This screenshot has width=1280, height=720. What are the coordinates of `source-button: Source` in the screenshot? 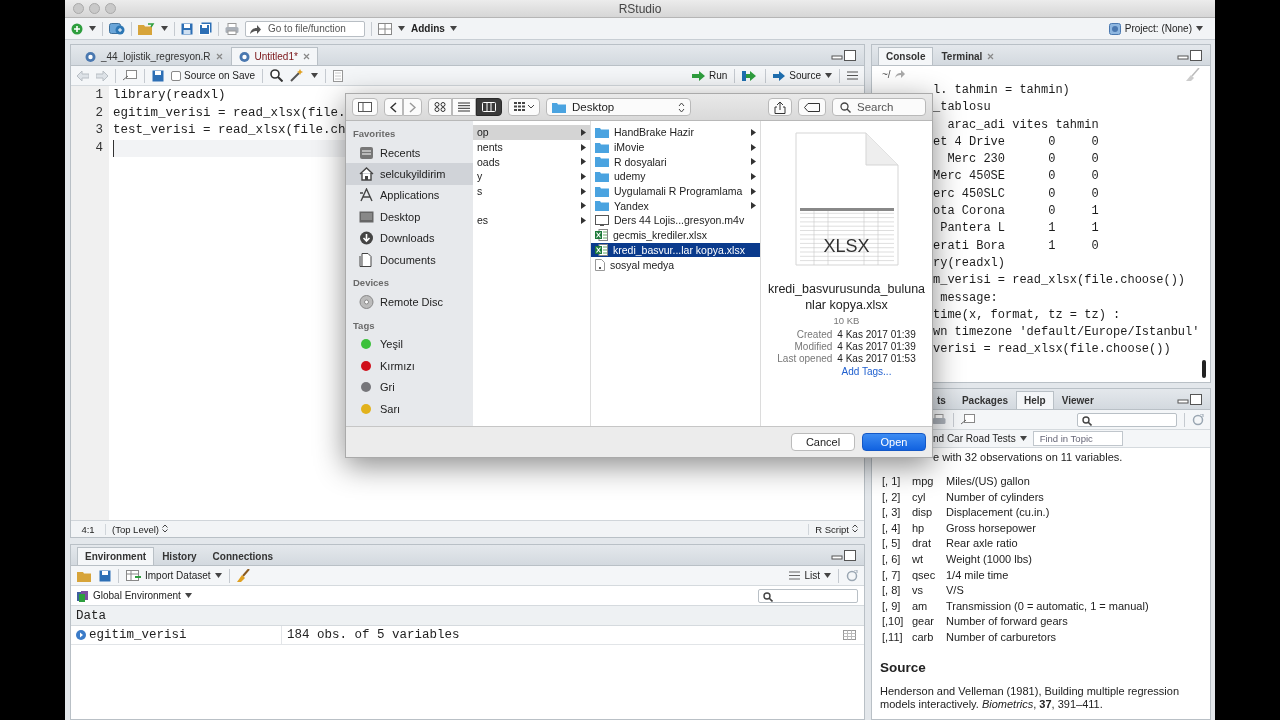 It's located at (802, 75).